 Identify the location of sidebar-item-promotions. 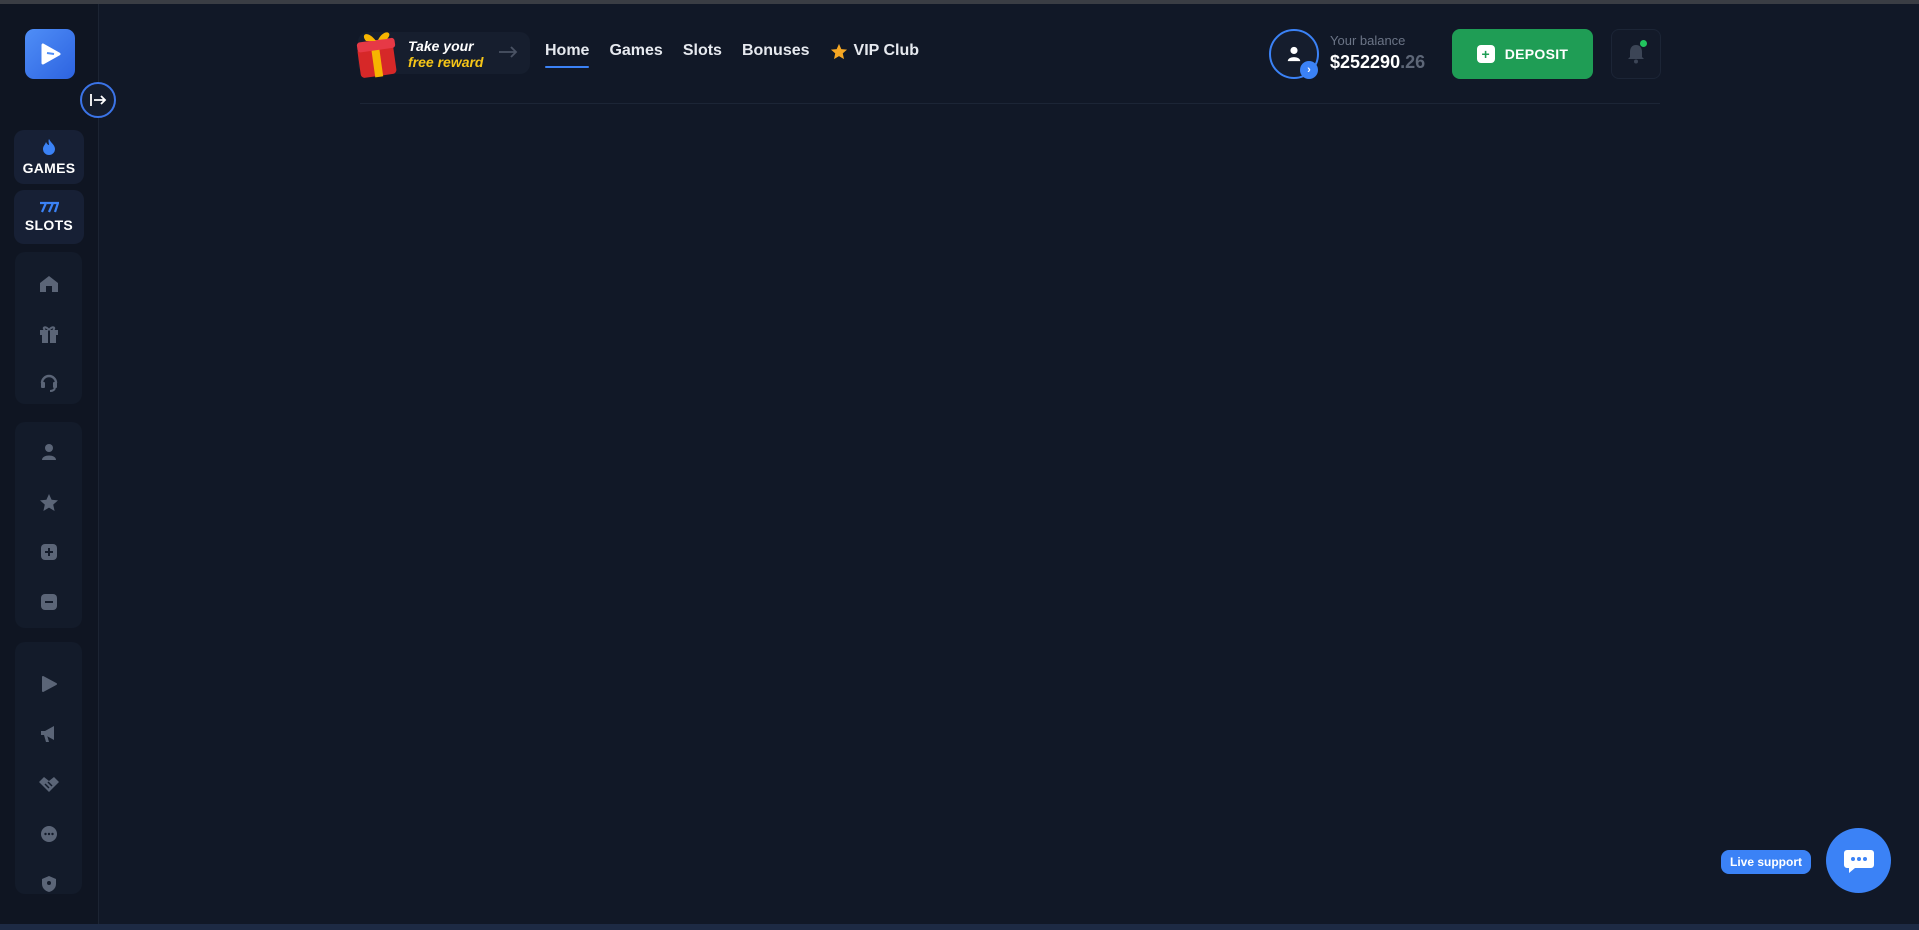
(48, 734).